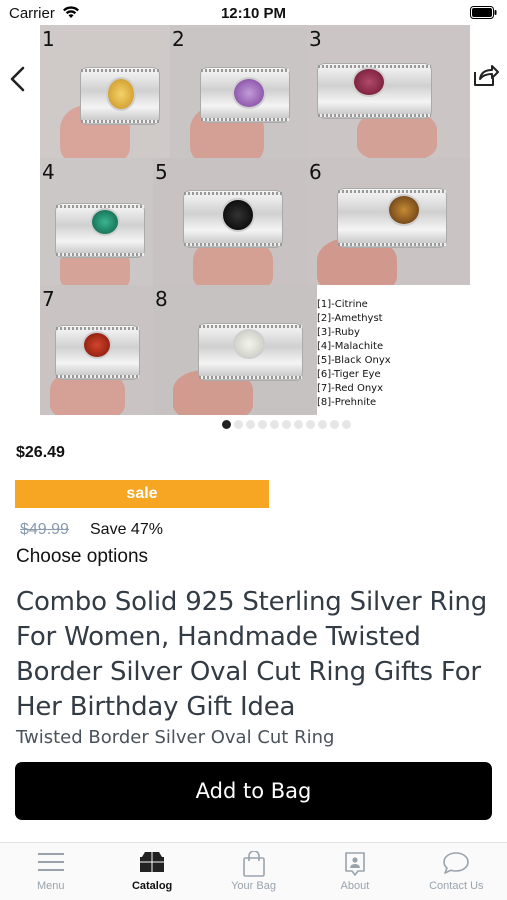  I want to click on menu-icon, so click(50, 862).